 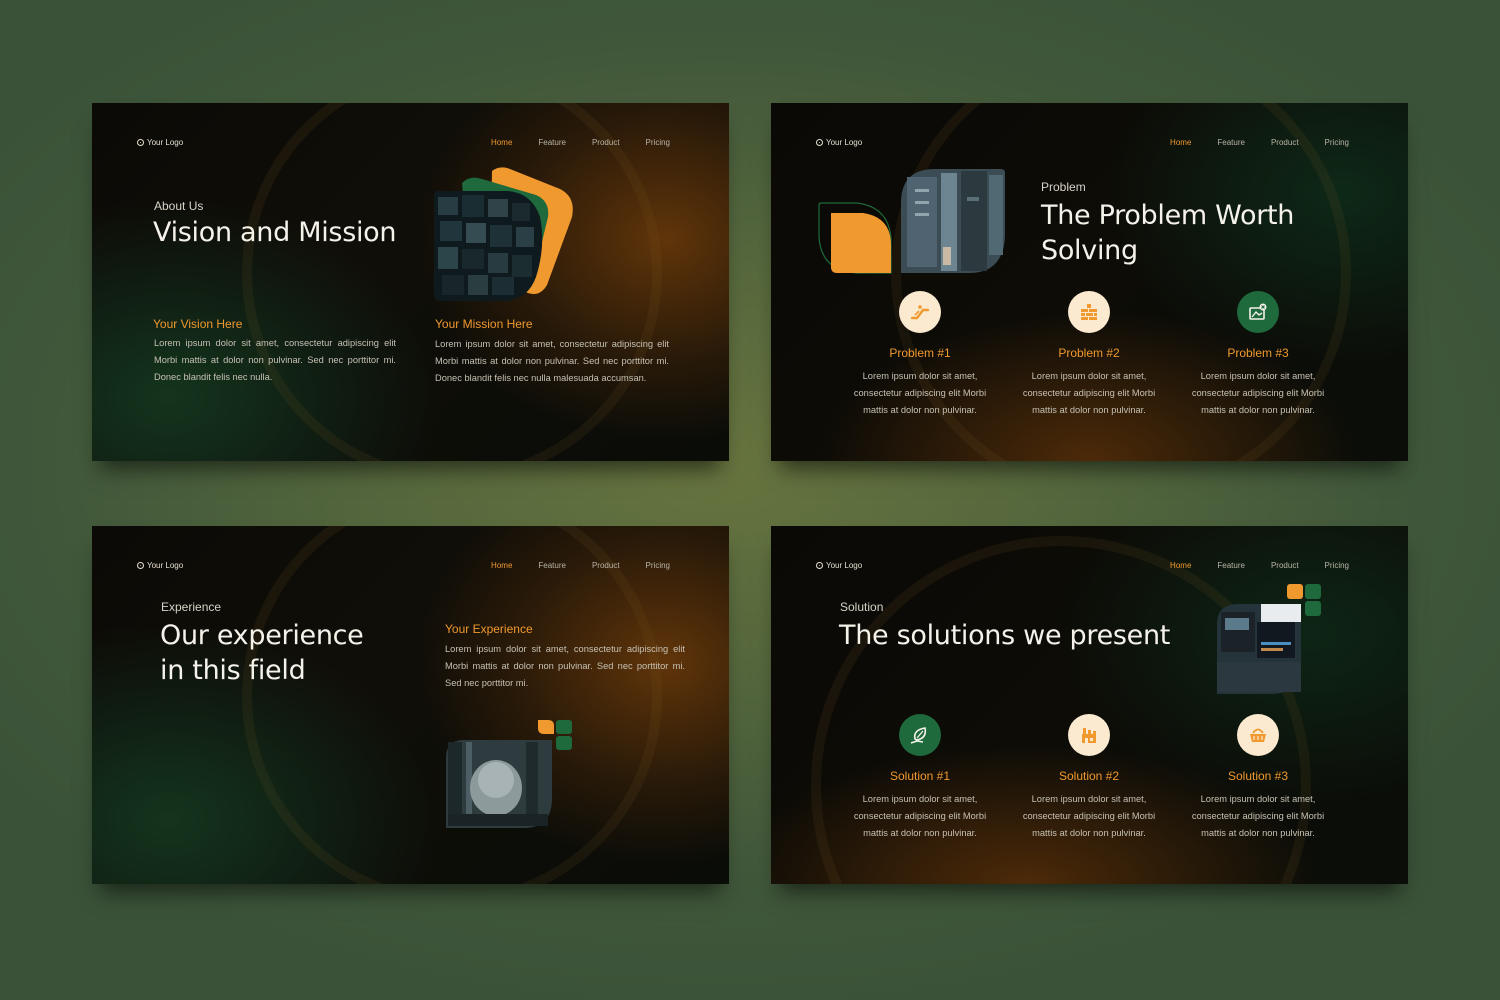 What do you see at coordinates (1089, 312) in the screenshot?
I see `brick-wall-icon` at bounding box center [1089, 312].